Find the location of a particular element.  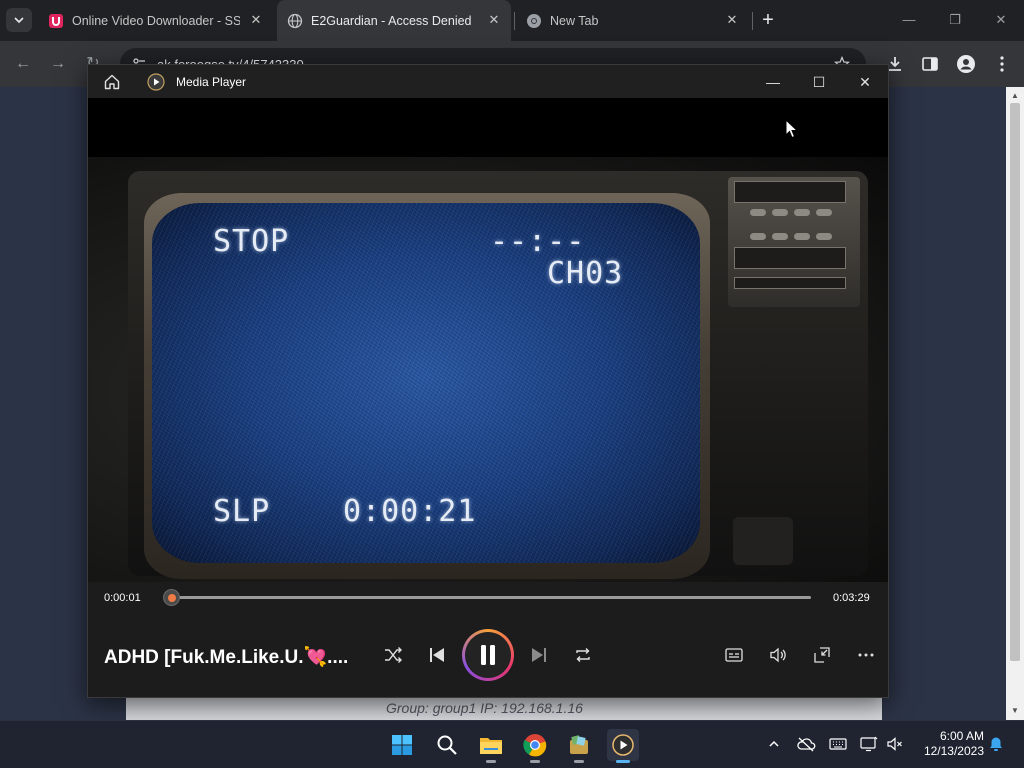

mini-player-icon is located at coordinates (822, 655).